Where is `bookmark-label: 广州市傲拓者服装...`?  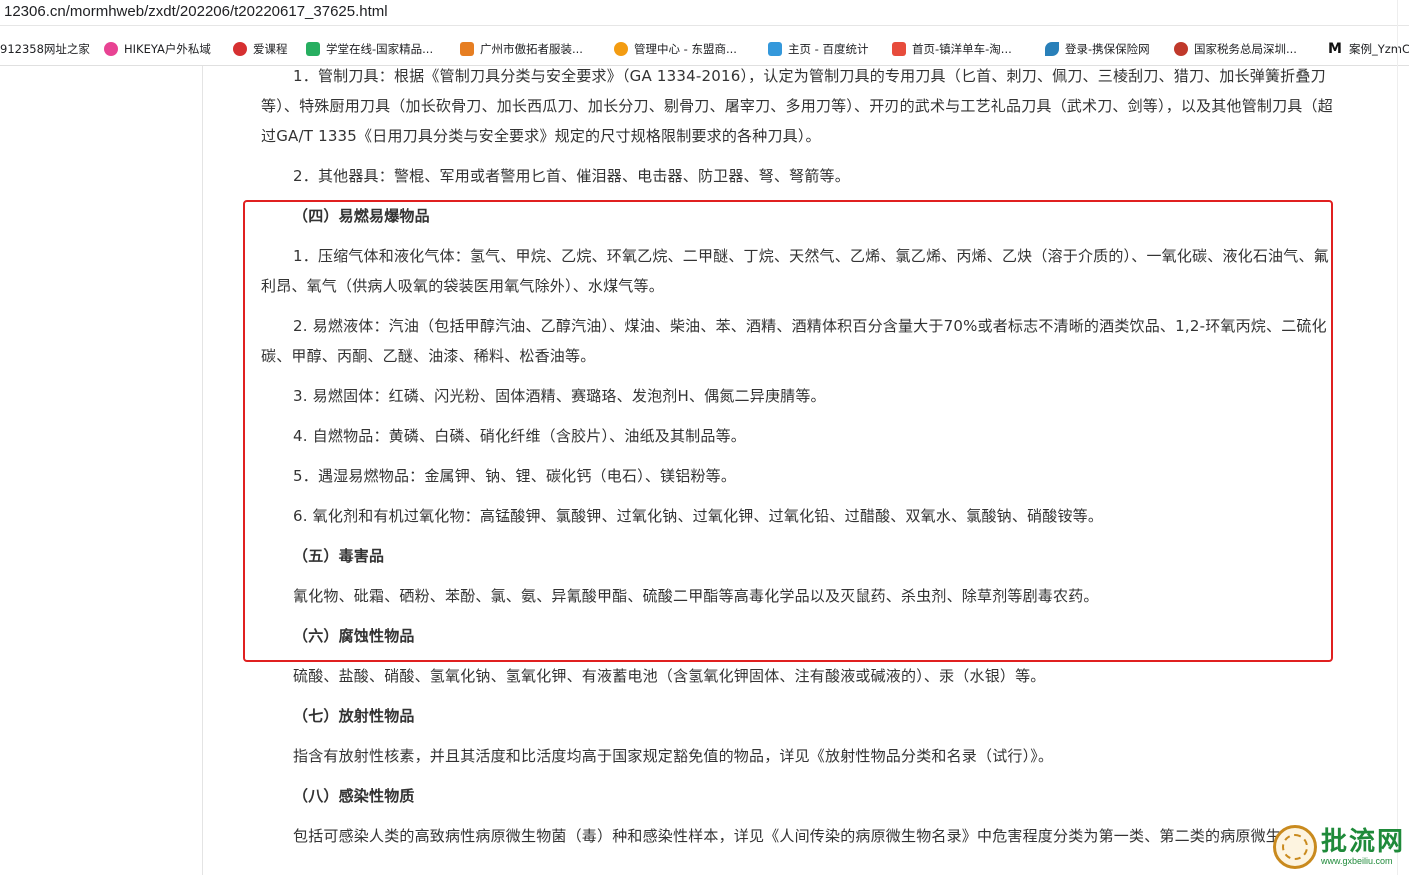
bookmark-label: 广州市傲拓者服装... is located at coordinates (531, 49).